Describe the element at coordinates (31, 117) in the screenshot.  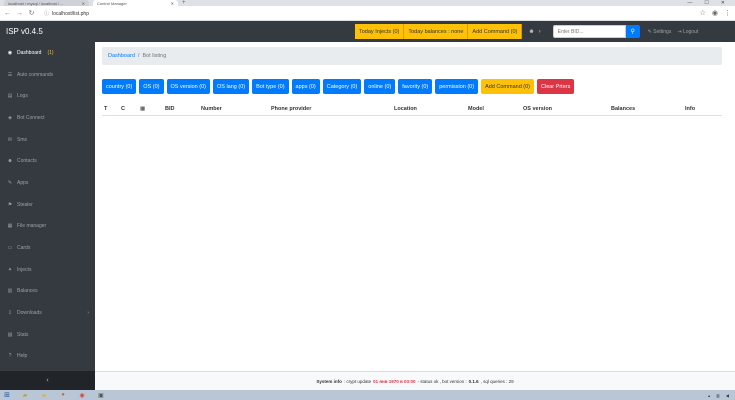
I see `sidebar-item-label: Bot Connect` at that location.